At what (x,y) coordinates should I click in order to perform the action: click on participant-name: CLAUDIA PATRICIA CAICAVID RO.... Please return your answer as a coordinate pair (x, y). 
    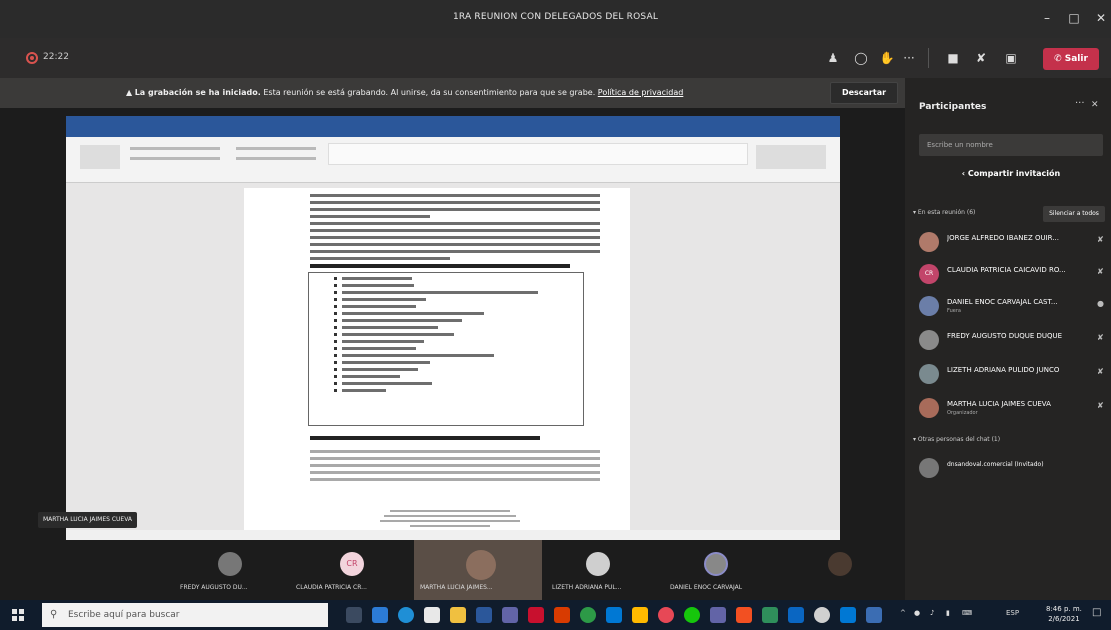
    Looking at the image, I should click on (1006, 270).